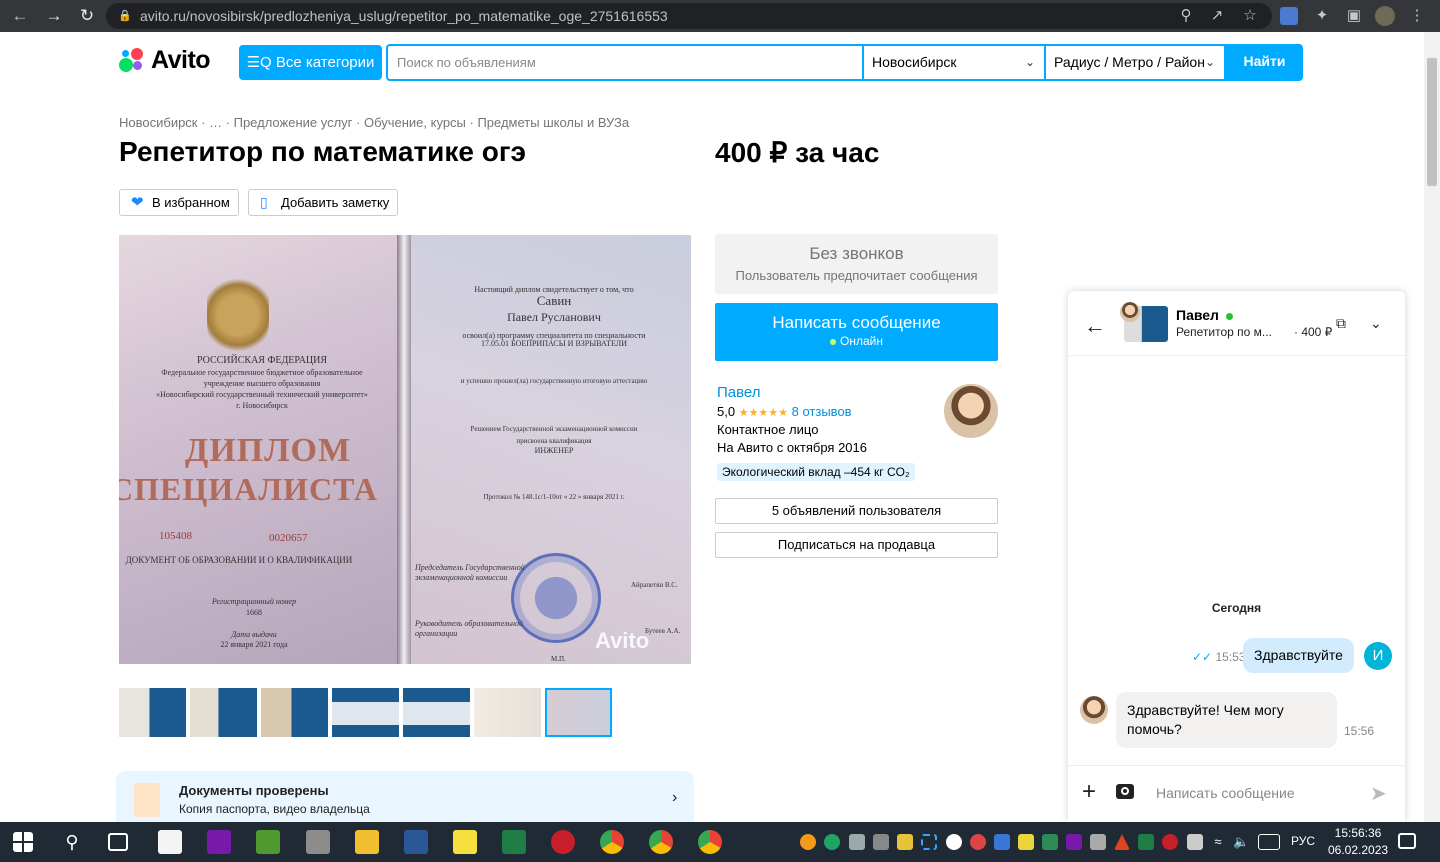 Image resolution: width=1440 pixels, height=862 pixels. What do you see at coordinates (179, 202) in the screenshot?
I see `favorite-button: ❤ В избранном` at bounding box center [179, 202].